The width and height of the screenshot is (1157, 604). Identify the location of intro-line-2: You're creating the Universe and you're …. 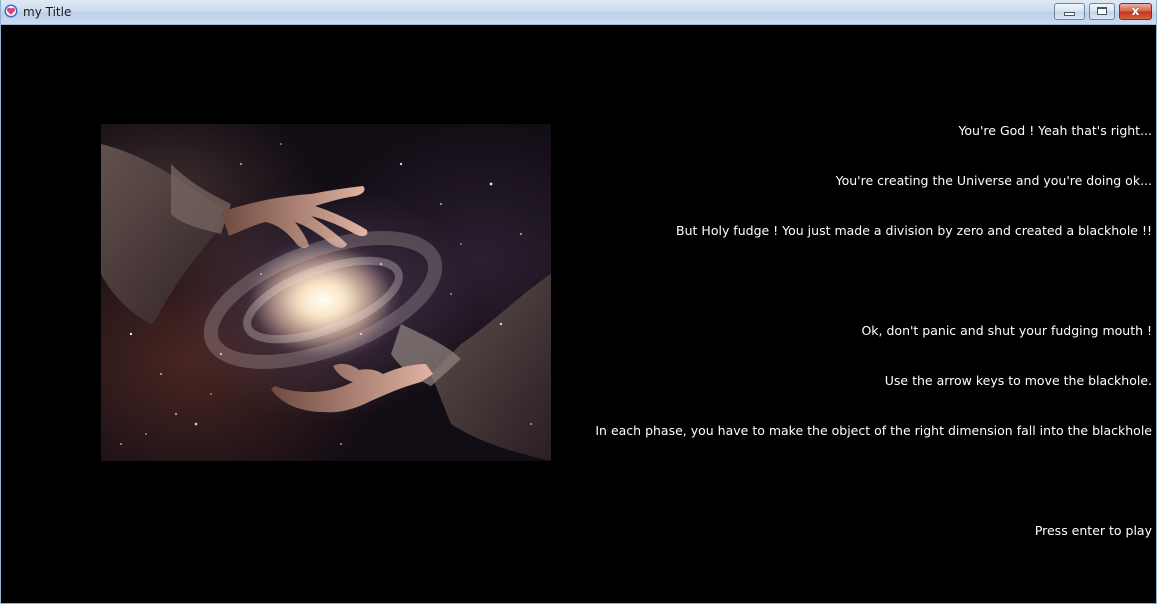
(993, 180).